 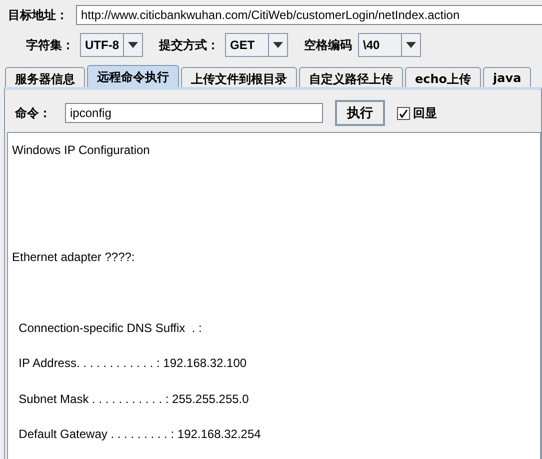 What do you see at coordinates (239, 77) in the screenshot?
I see `tab: 上传文件到根目录` at bounding box center [239, 77].